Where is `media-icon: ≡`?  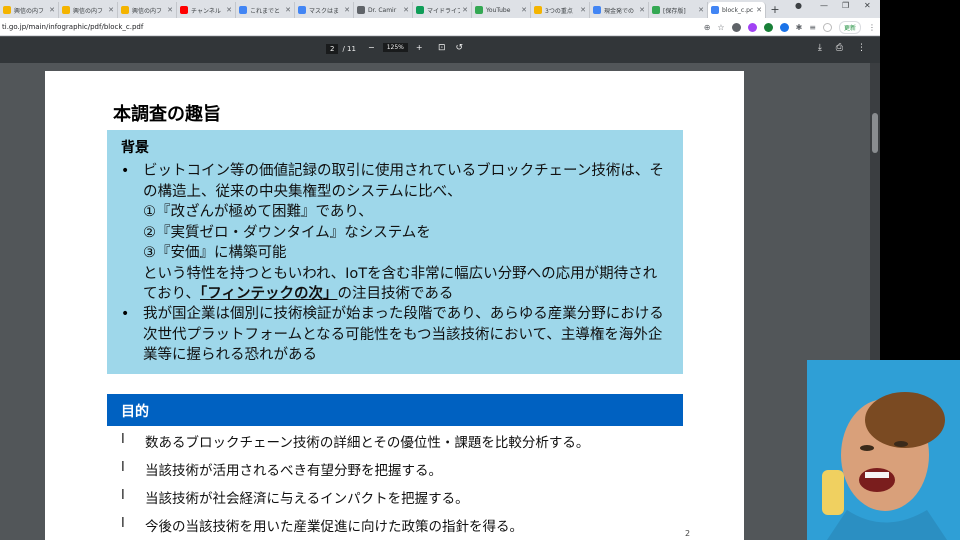 media-icon: ≡ is located at coordinates (812, 27).